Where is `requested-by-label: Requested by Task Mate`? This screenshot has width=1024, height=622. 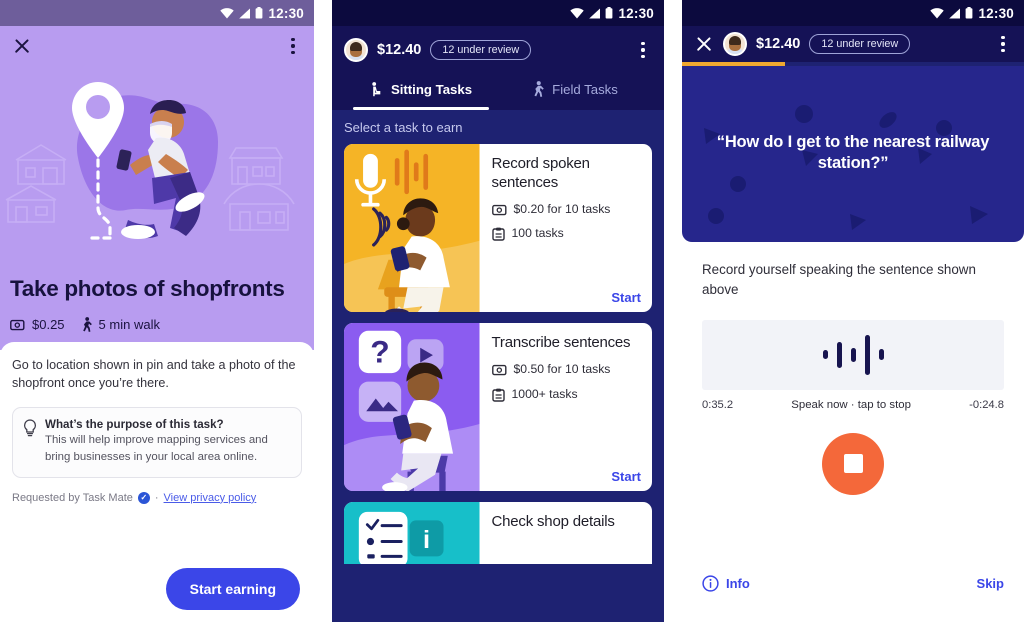
requested-by-label: Requested by Task Mate is located at coordinates (72, 497).